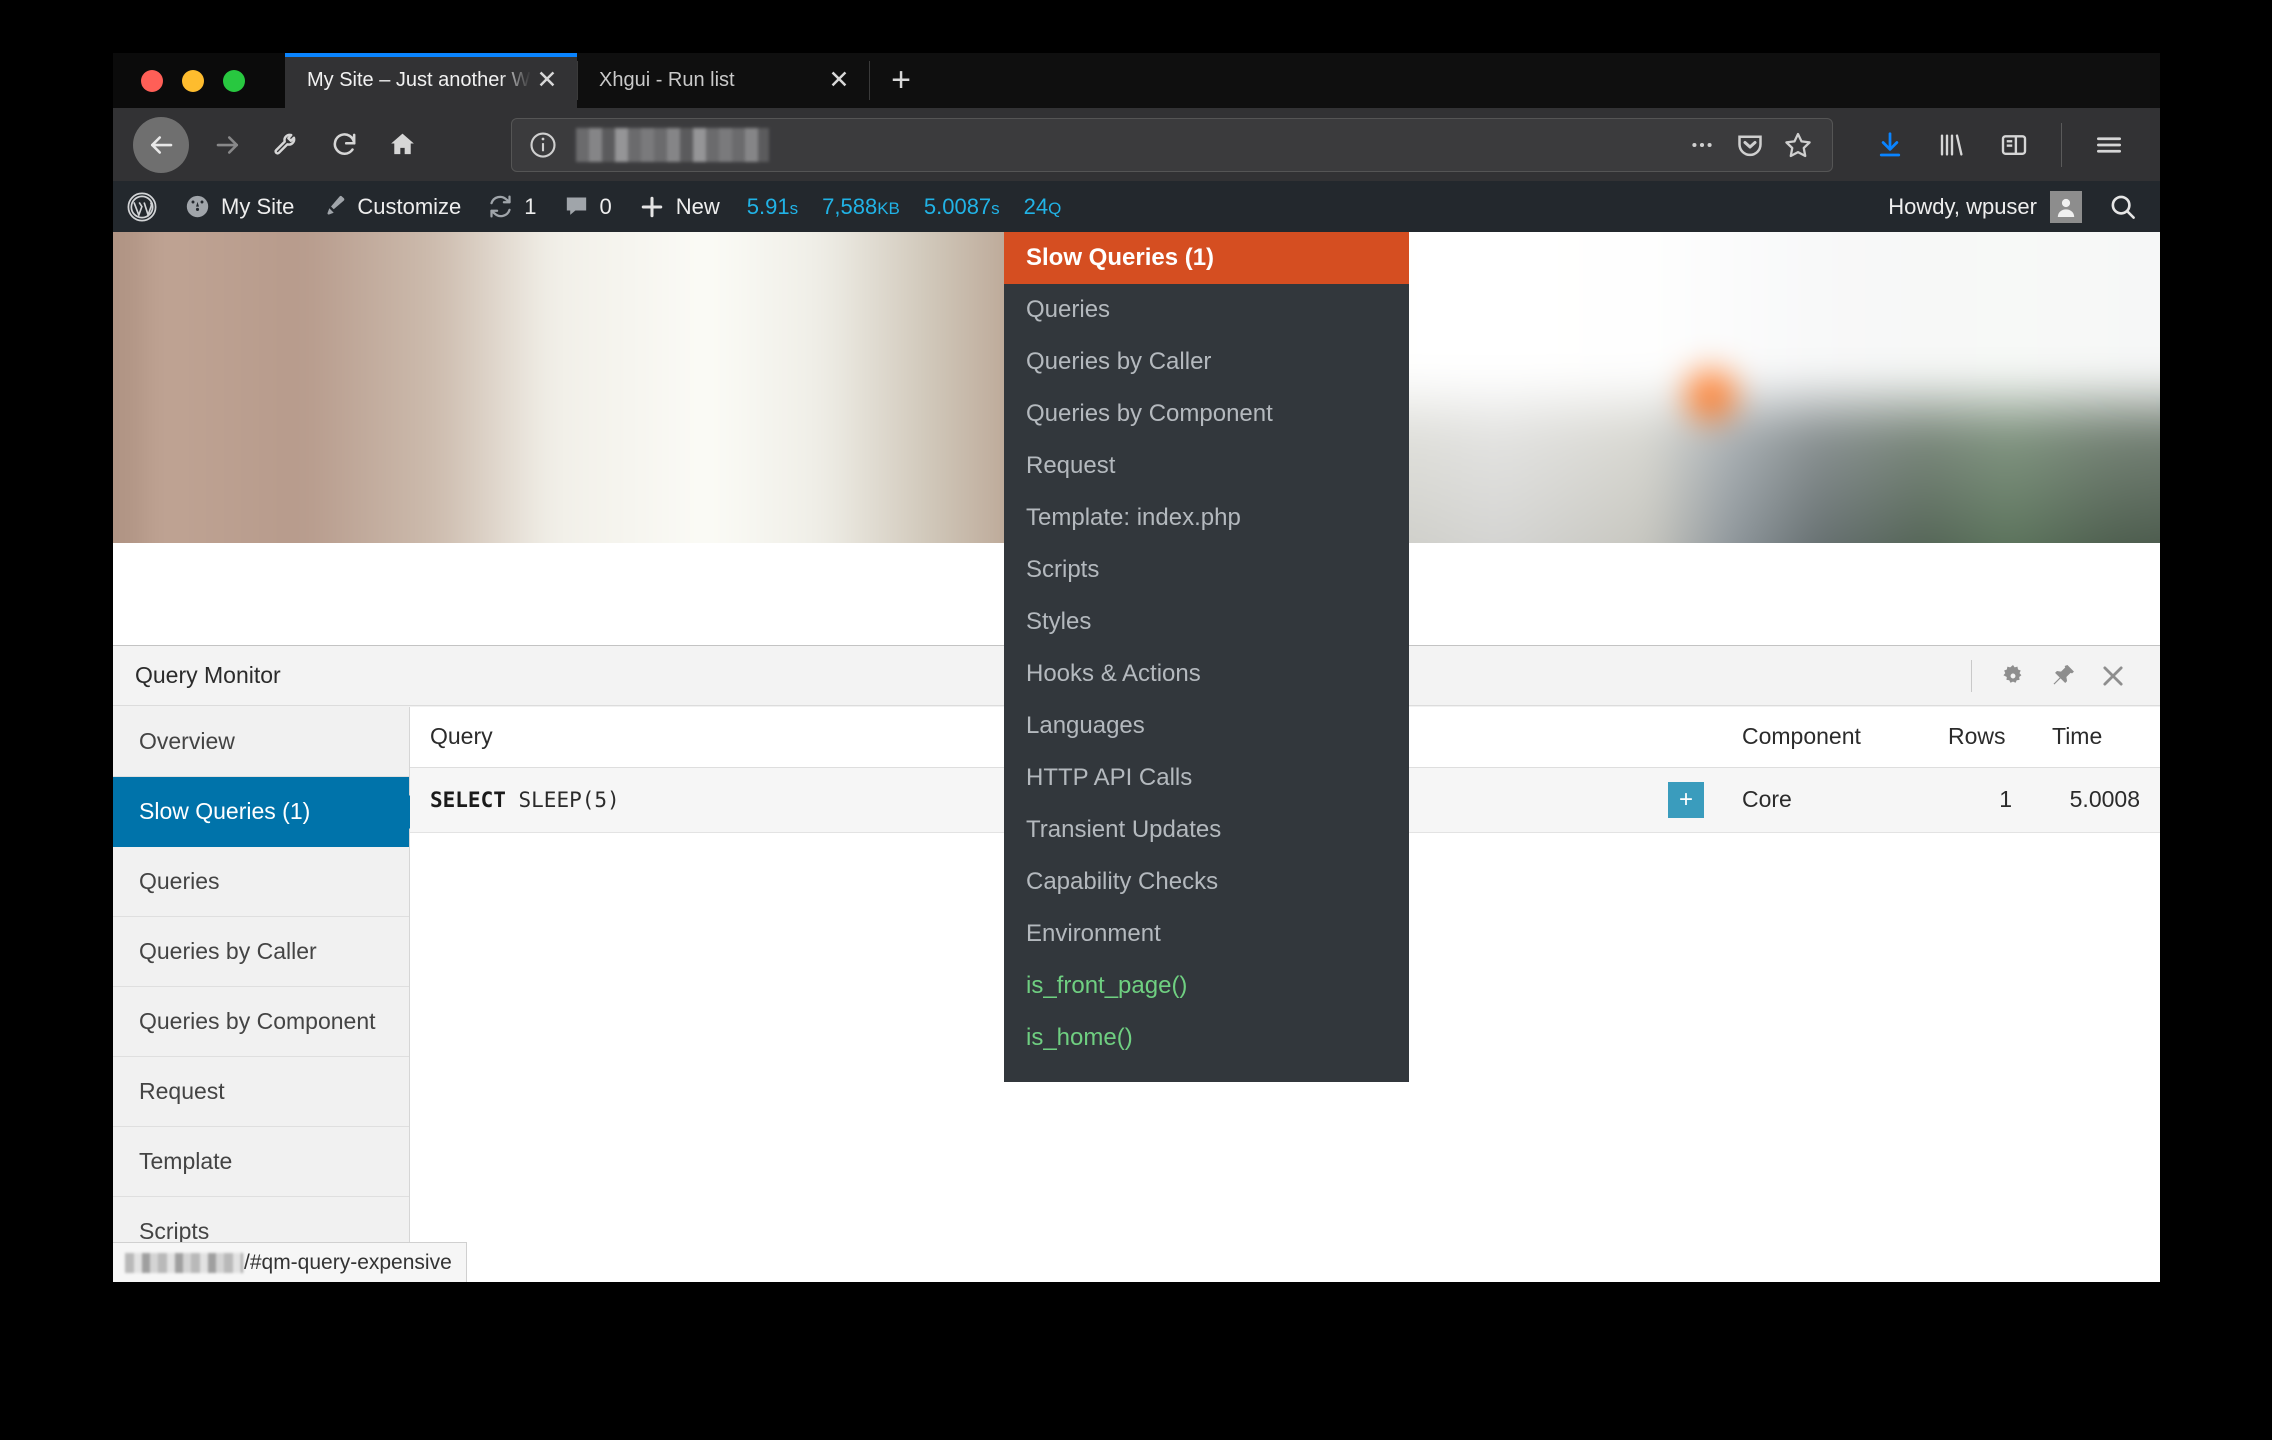 This screenshot has height=1440, width=2272. I want to click on sidebar-icon, so click(2014, 145).